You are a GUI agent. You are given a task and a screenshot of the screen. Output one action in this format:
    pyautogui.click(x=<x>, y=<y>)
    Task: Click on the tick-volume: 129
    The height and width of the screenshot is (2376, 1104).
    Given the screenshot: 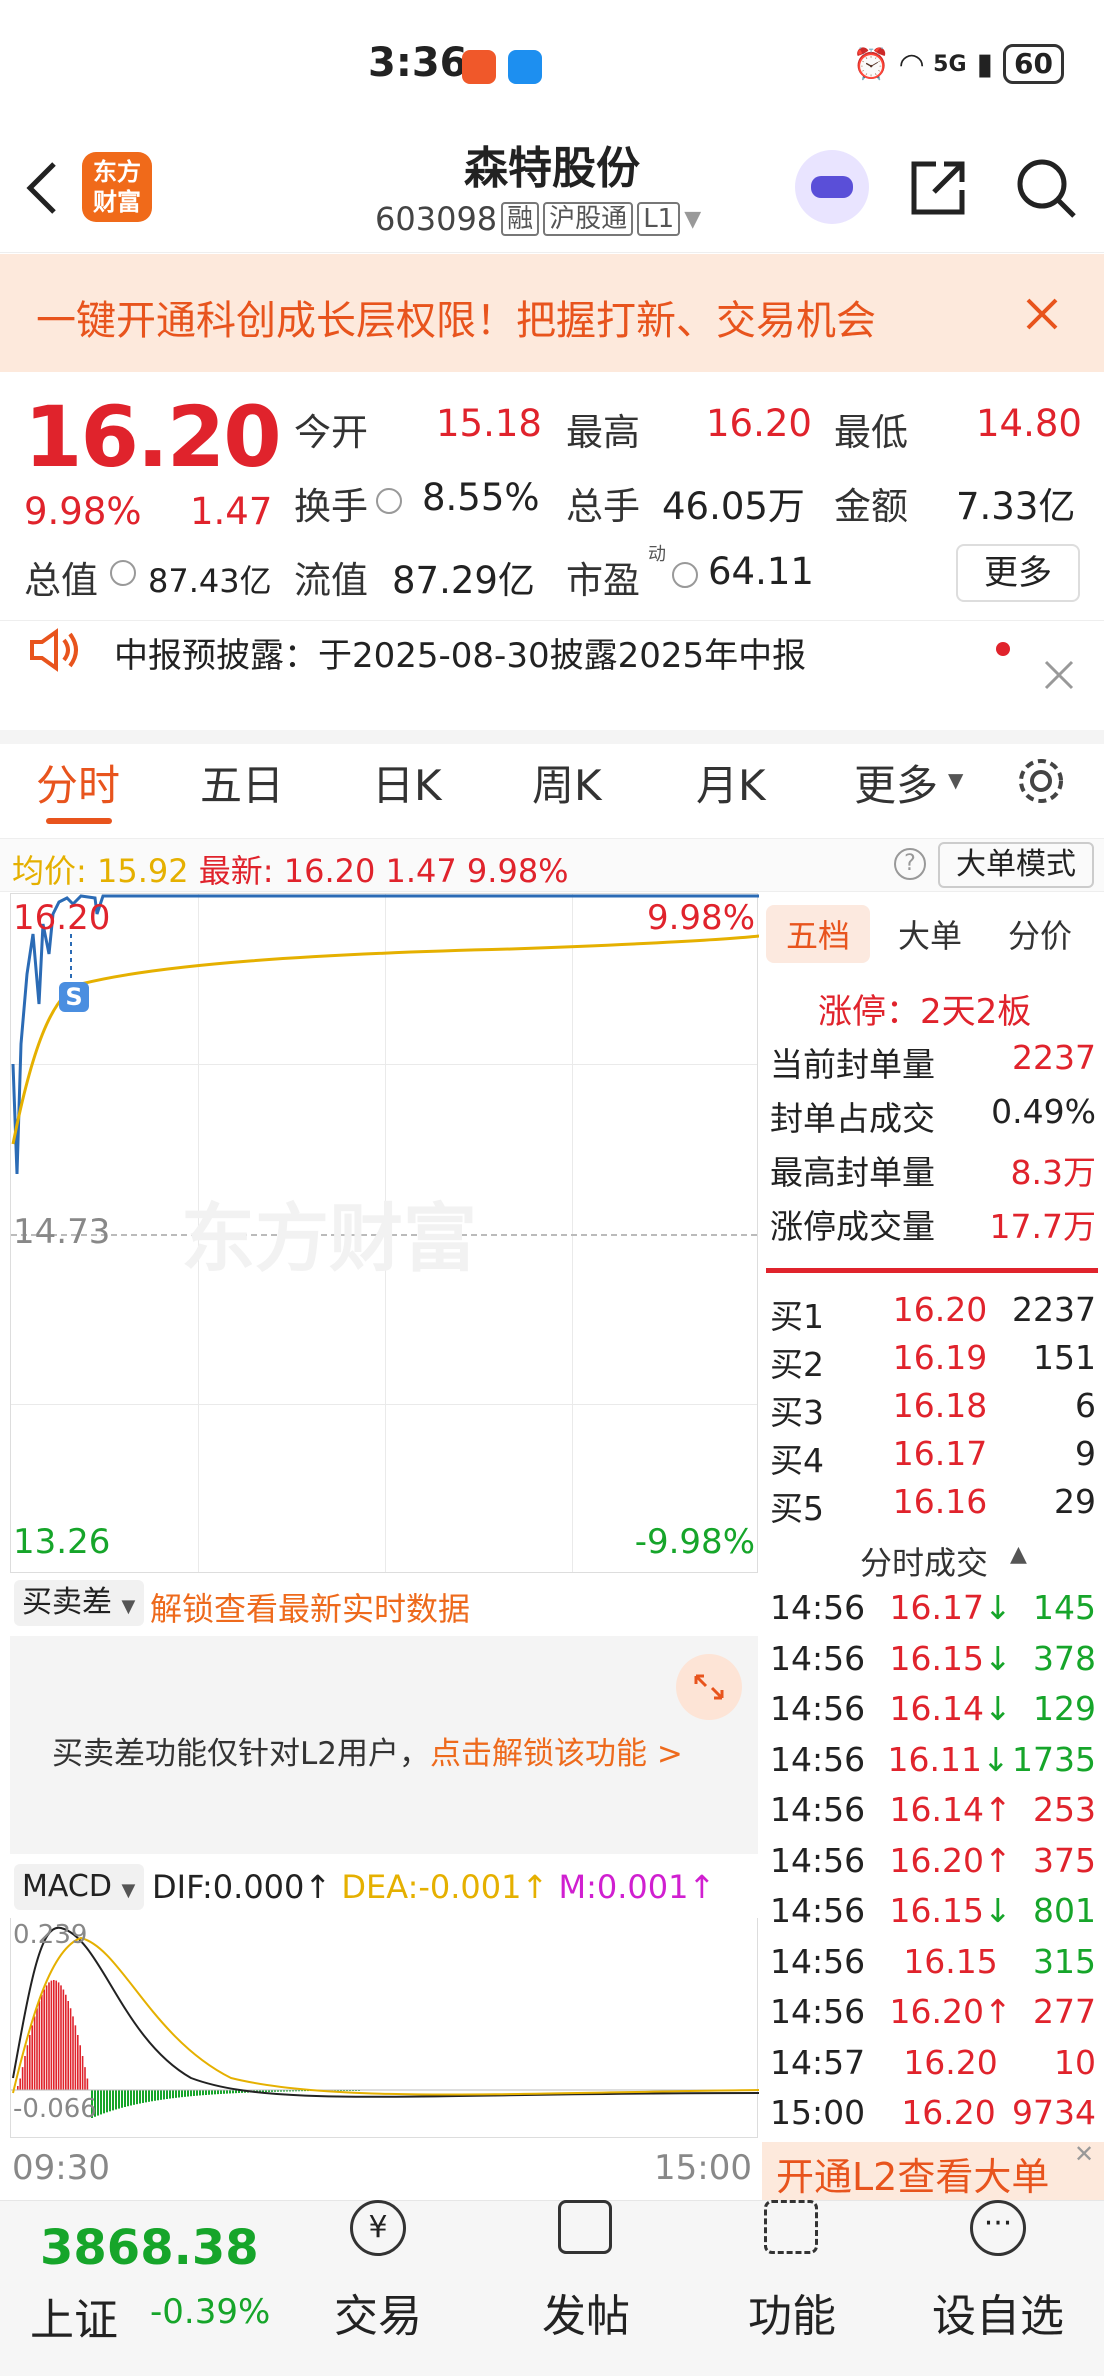 What is the action you would take?
    pyautogui.click(x=1064, y=1708)
    